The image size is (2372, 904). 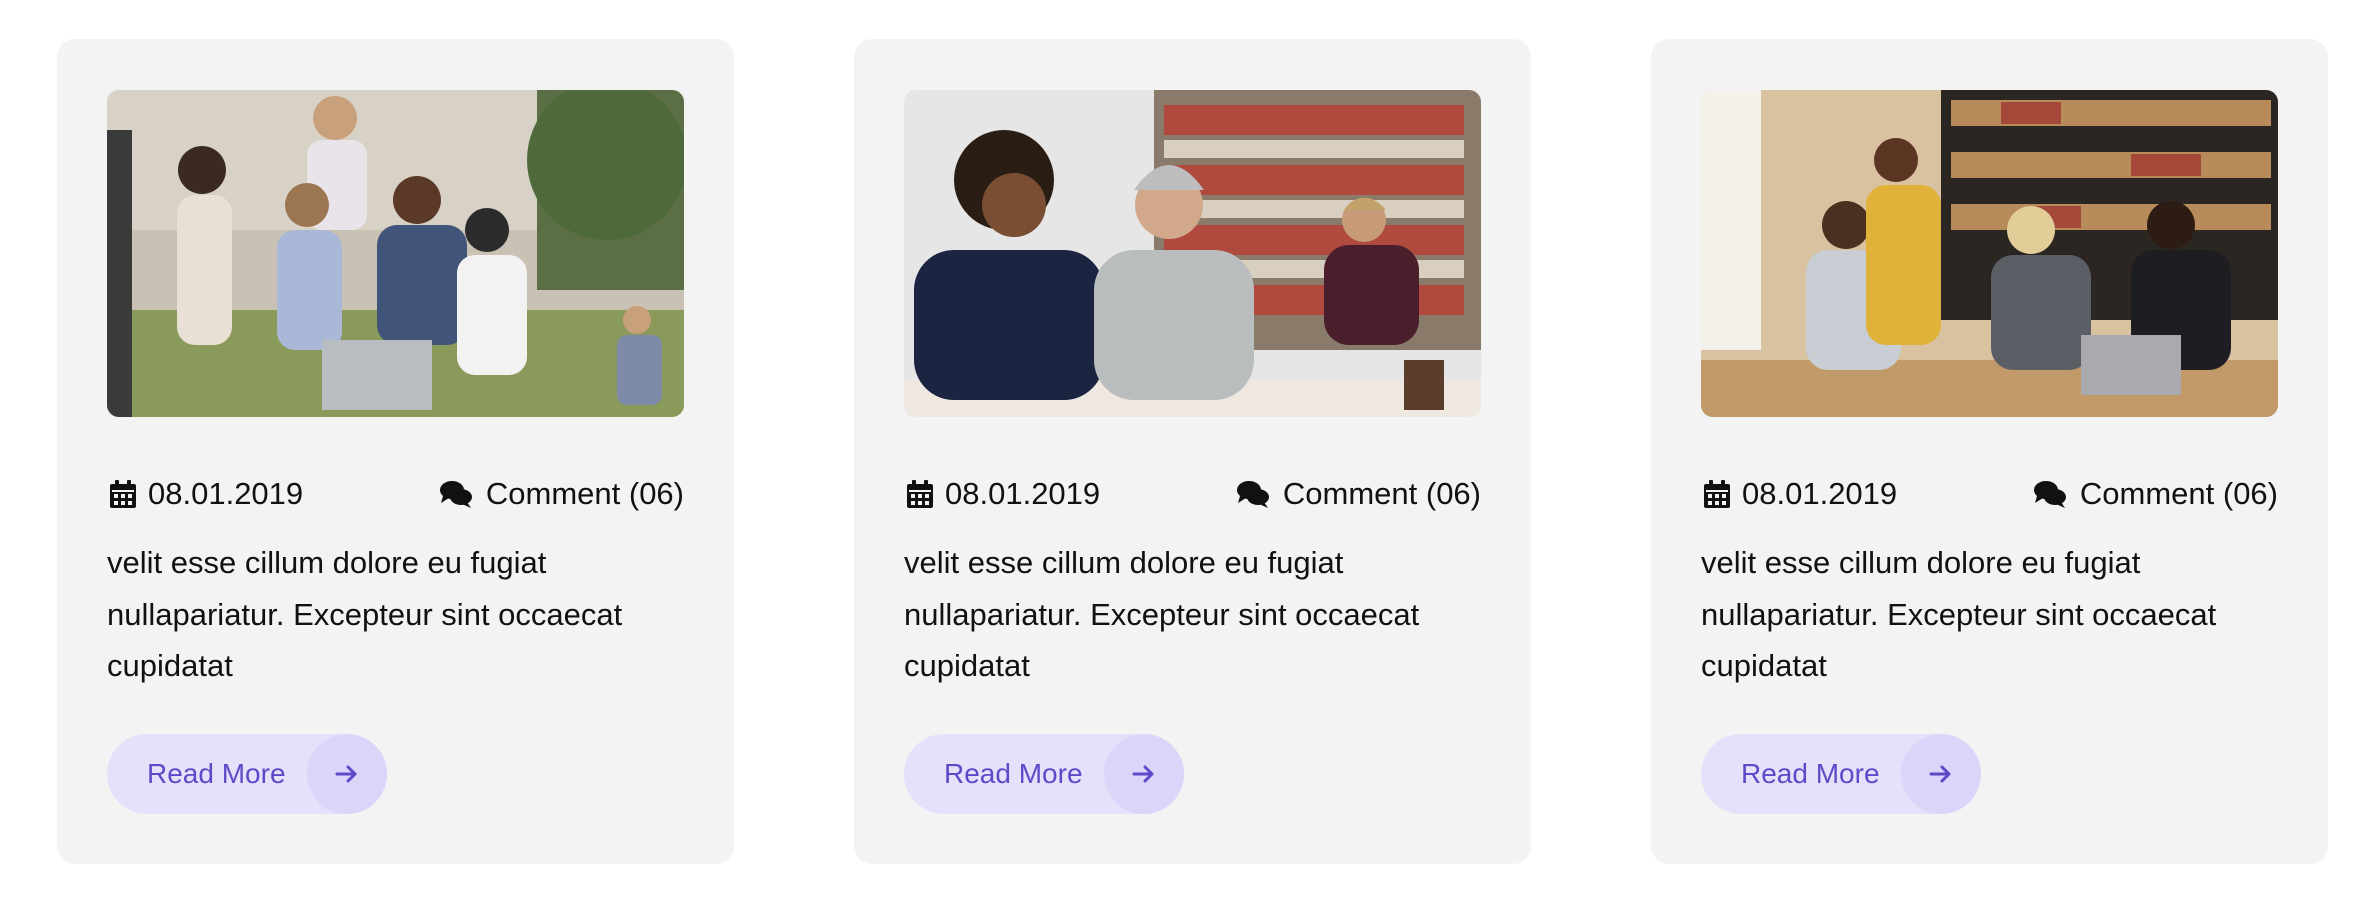 What do you see at coordinates (1192, 253) in the screenshot?
I see `student-teacher-library-photo` at bounding box center [1192, 253].